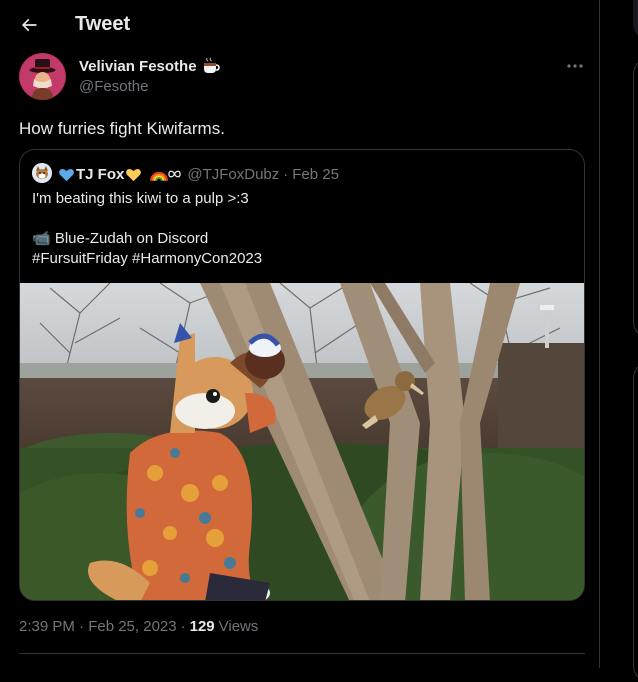 The image size is (638, 682). Describe the element at coordinates (302, 219) in the screenshot. I see `quote-blank-line` at that location.